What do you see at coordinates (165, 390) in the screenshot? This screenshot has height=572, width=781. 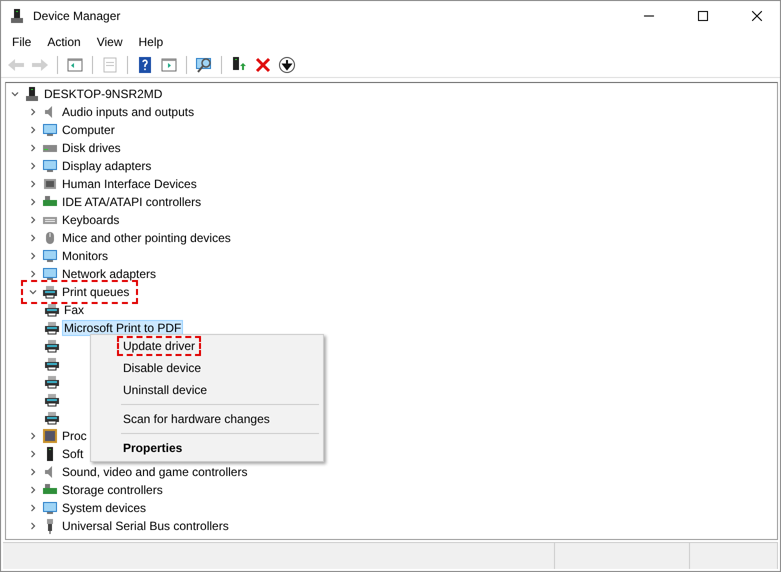 I see `menu-item: Uninstall device` at bounding box center [165, 390].